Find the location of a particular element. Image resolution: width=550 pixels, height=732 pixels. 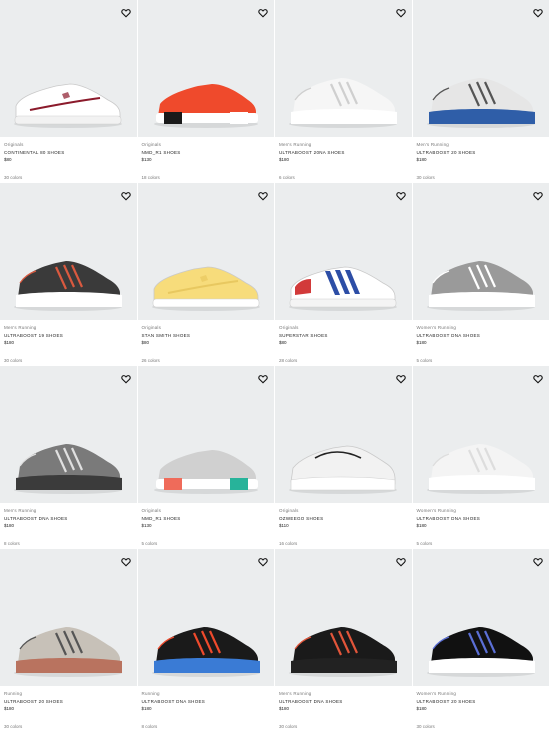

product-card: Originals SUPERSTAR SHOES $80 28 colors is located at coordinates (344, 274).